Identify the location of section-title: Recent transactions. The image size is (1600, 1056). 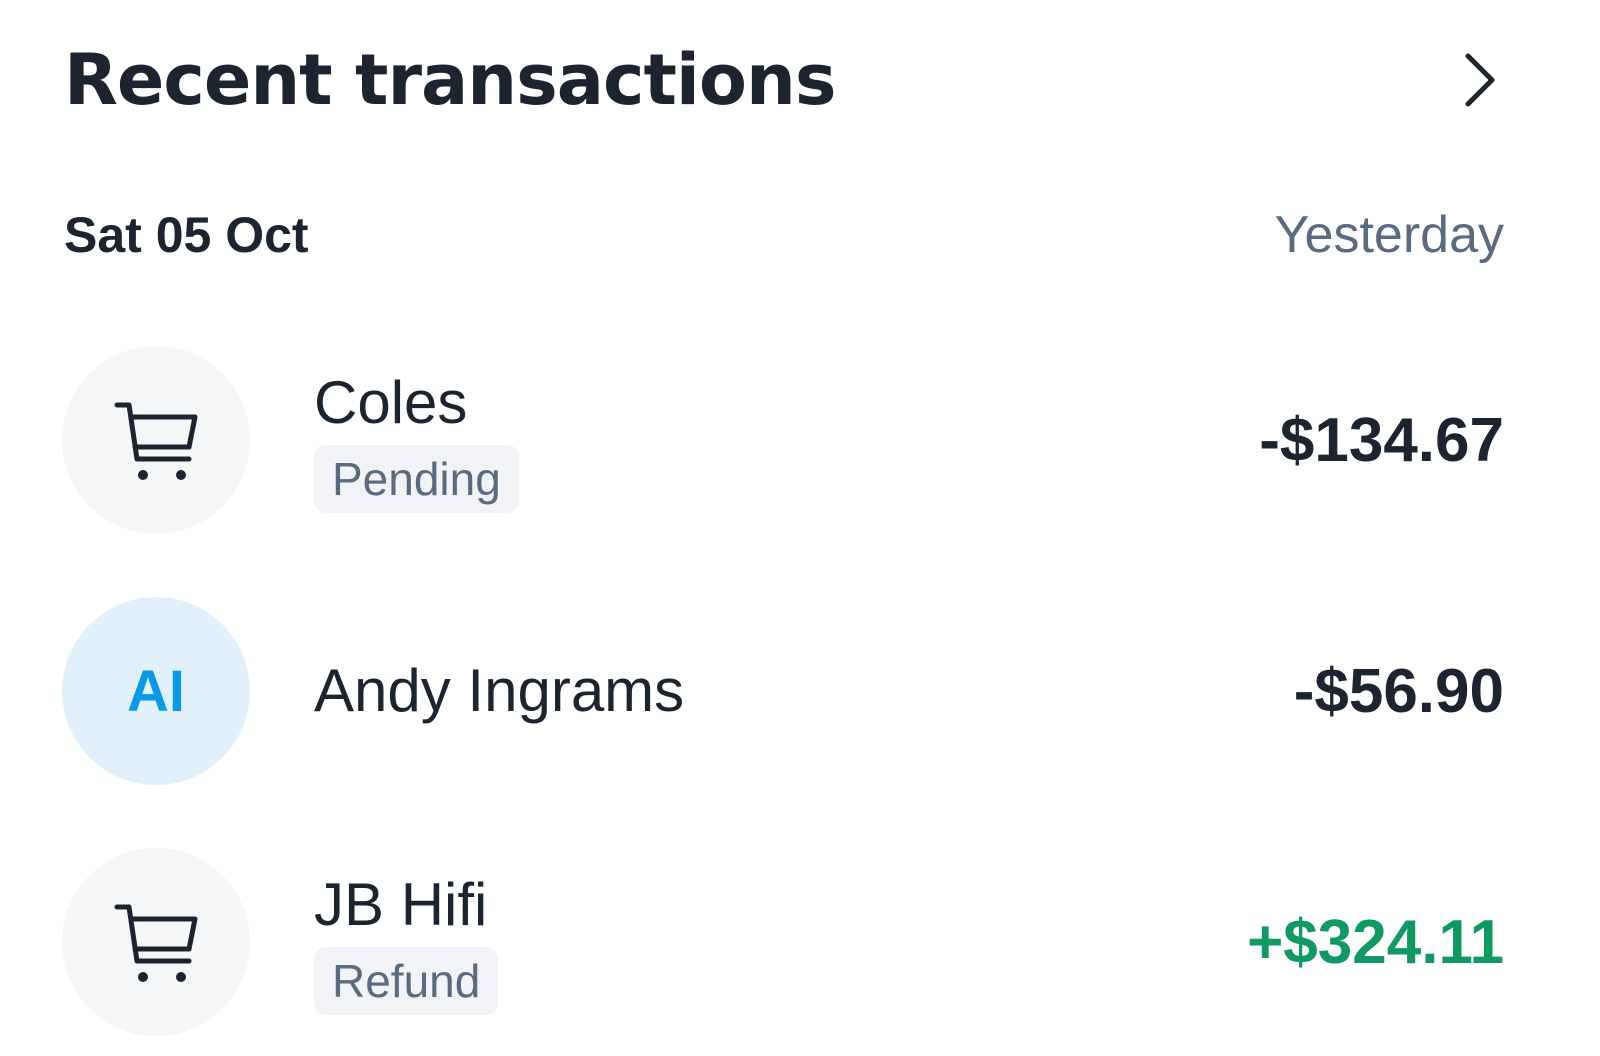
(450, 80).